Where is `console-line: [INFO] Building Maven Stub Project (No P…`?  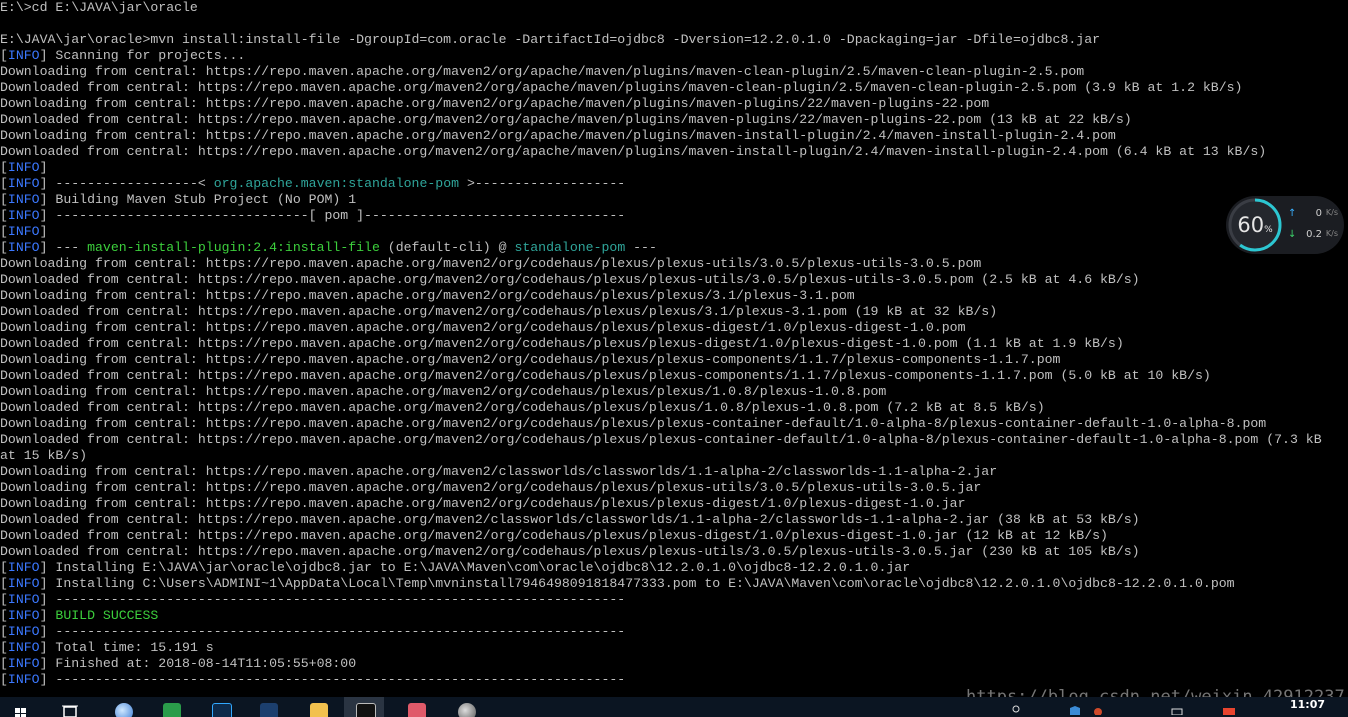 console-line: [INFO] Building Maven Stub Project (No P… is located at coordinates (178, 199).